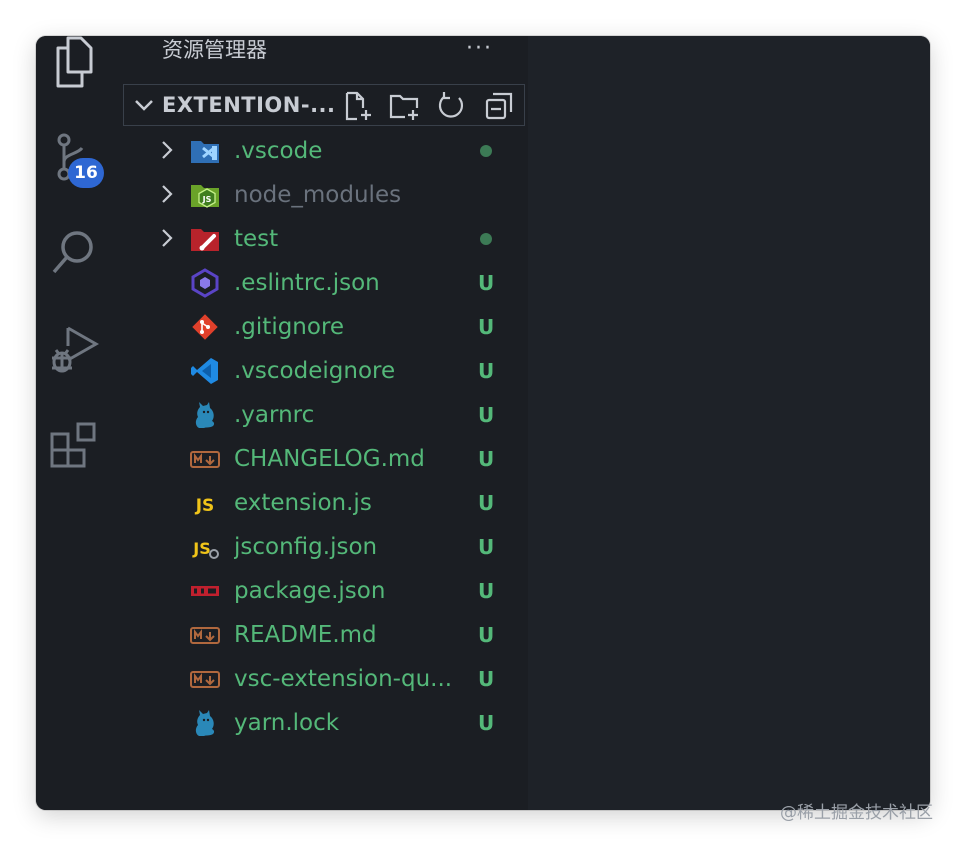  Describe the element at coordinates (205, 327) in the screenshot. I see `git-icon` at that location.